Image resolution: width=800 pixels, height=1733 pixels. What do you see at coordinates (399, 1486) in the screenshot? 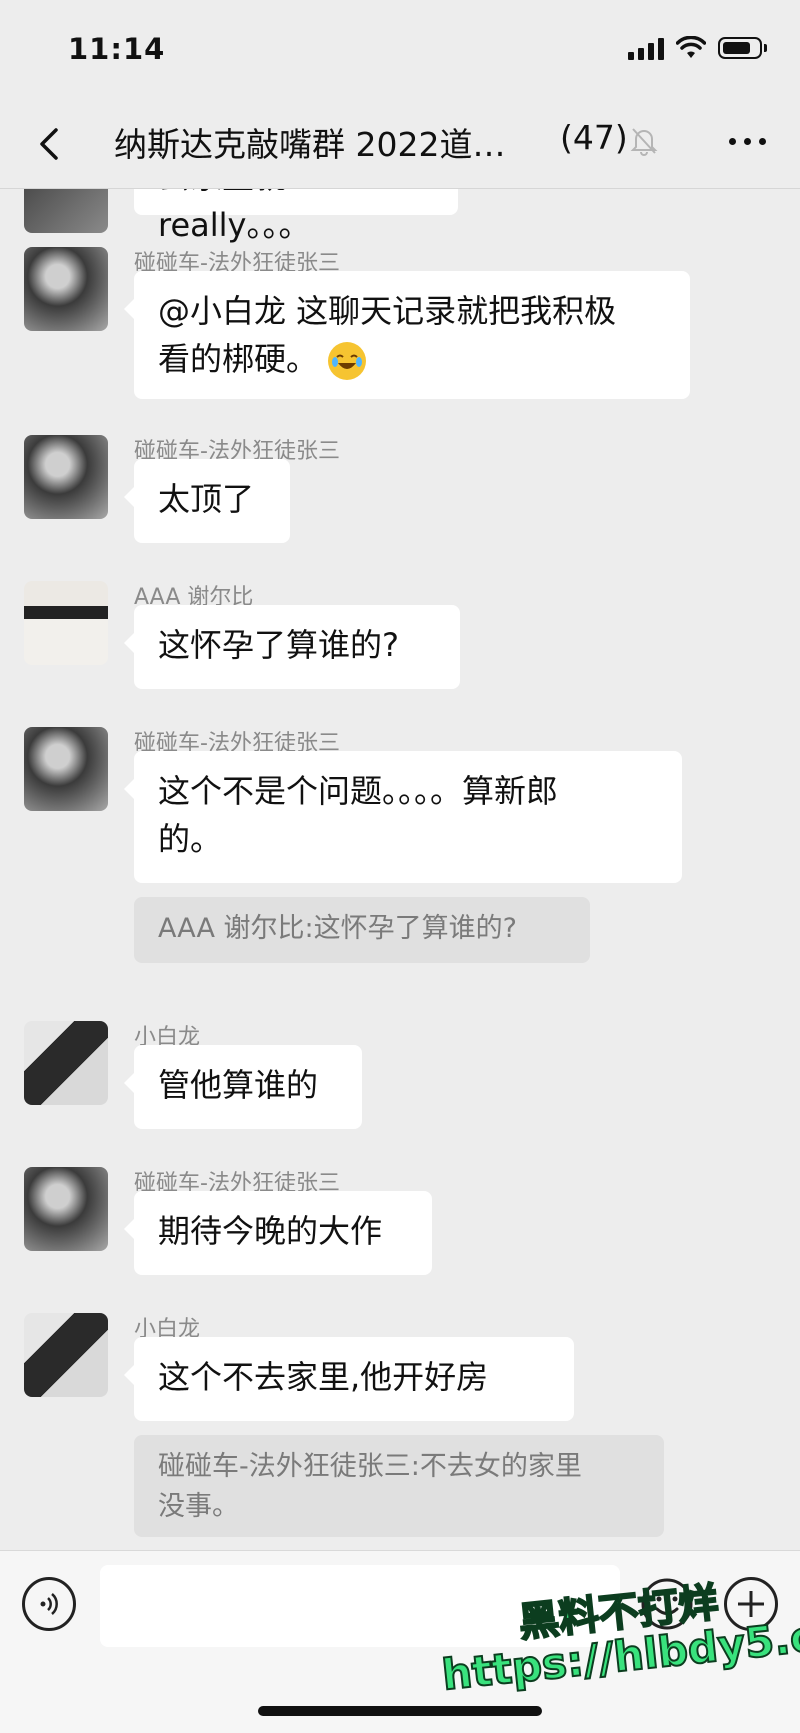
I see `quoted-message: 碰碰车-法外狂徒张三:不去女的家里 没事。` at bounding box center [399, 1486].